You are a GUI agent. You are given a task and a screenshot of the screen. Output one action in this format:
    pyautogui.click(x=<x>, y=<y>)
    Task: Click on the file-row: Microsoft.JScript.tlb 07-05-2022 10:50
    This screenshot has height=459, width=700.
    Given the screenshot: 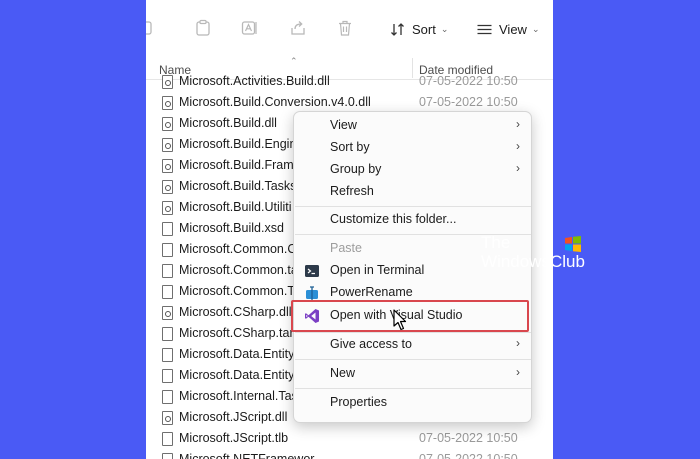 What is the action you would take?
    pyautogui.click(x=349, y=438)
    